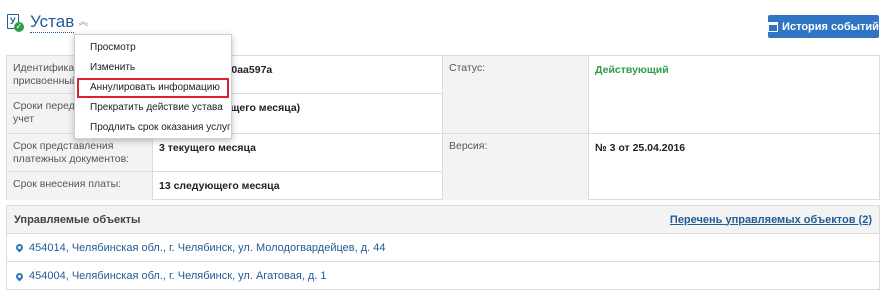  What do you see at coordinates (153, 128) in the screenshot?
I see `menu-item-extend: Продлить срок оказания услуг` at bounding box center [153, 128].